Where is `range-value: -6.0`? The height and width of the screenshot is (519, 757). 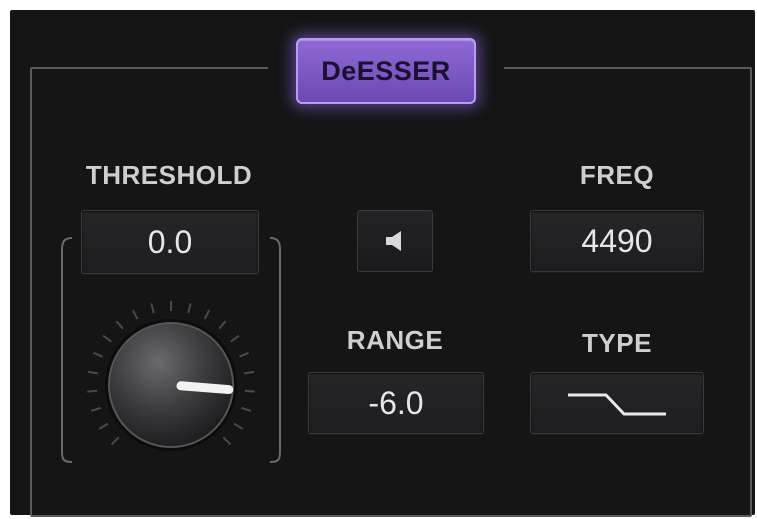 range-value: -6.0 is located at coordinates (396, 402).